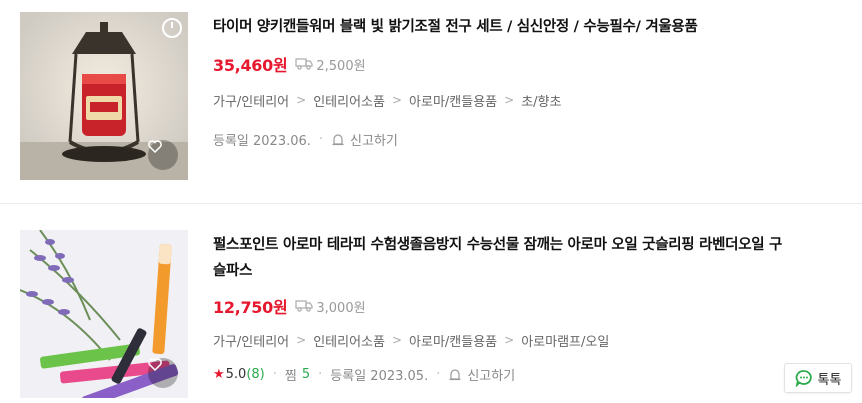  I want to click on zzim-label: 찜, so click(290, 376).